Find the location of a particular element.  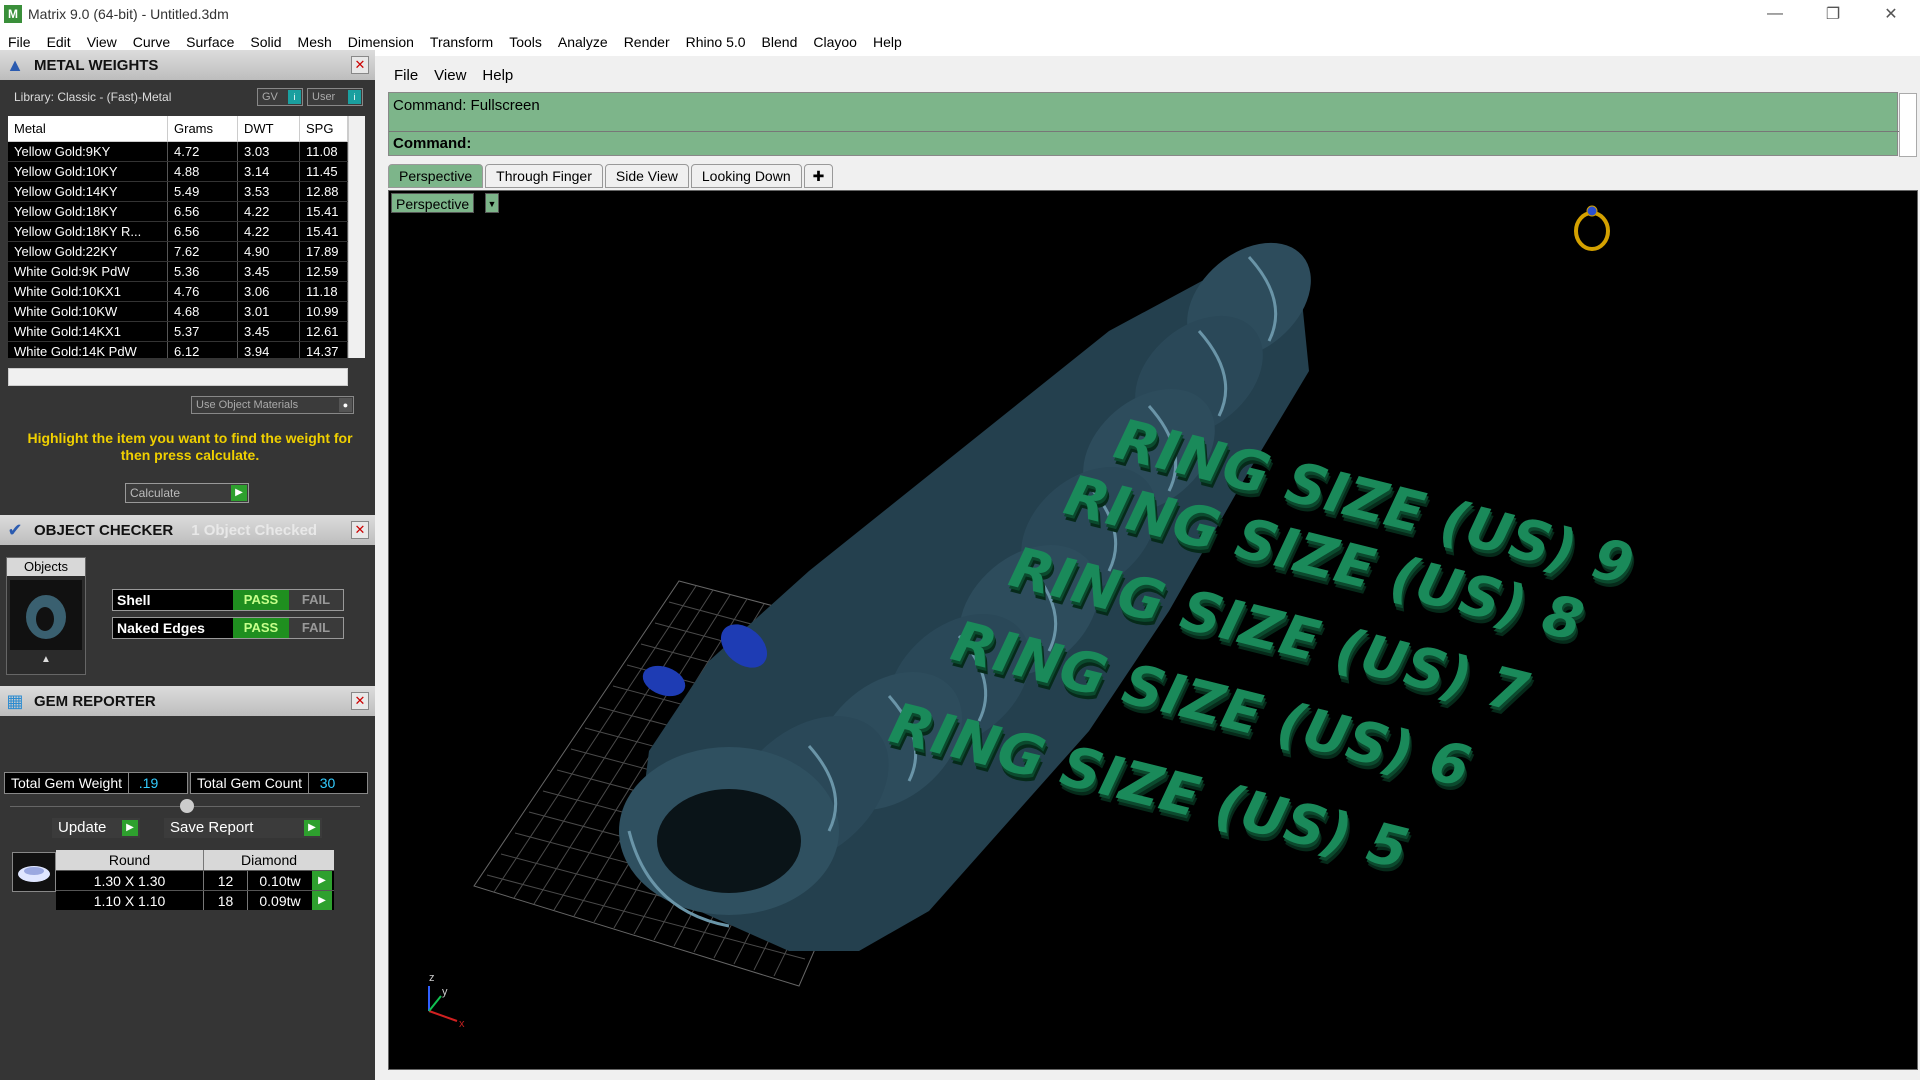

command-scrollbar is located at coordinates (1908, 125).